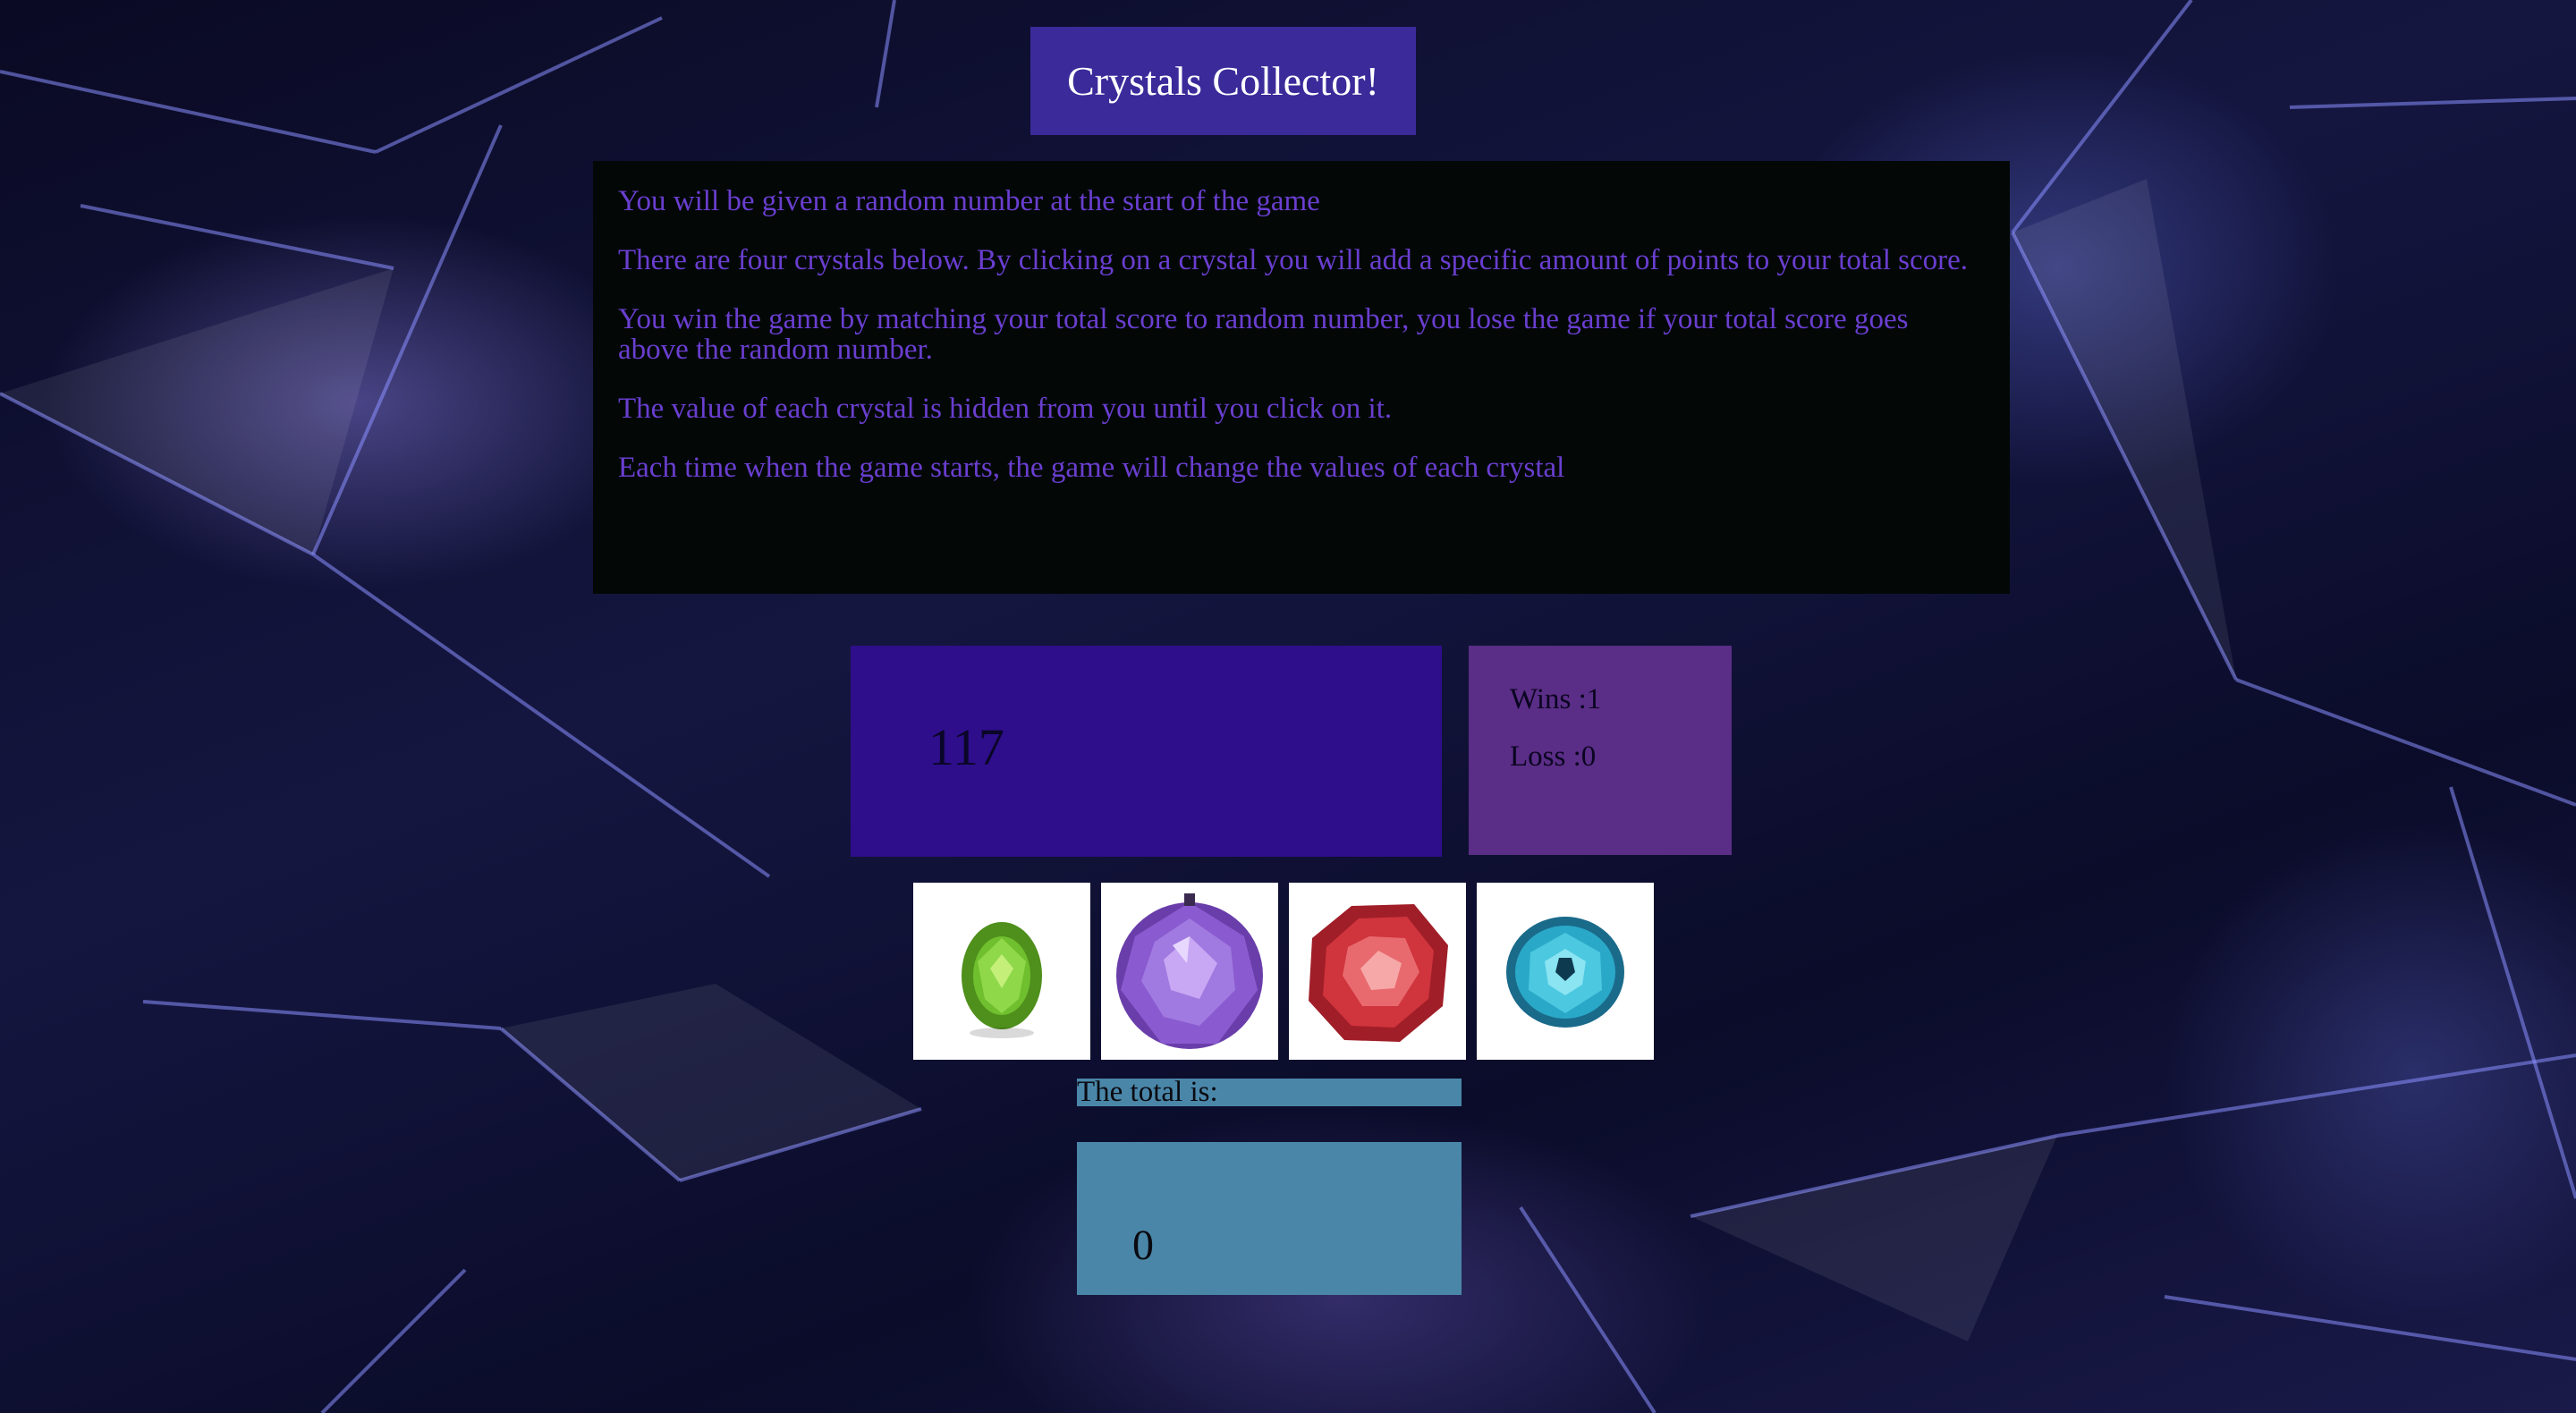 This screenshot has width=2576, height=1413. Describe the element at coordinates (1269, 1092) in the screenshot. I see `total-label: The total is:` at that location.